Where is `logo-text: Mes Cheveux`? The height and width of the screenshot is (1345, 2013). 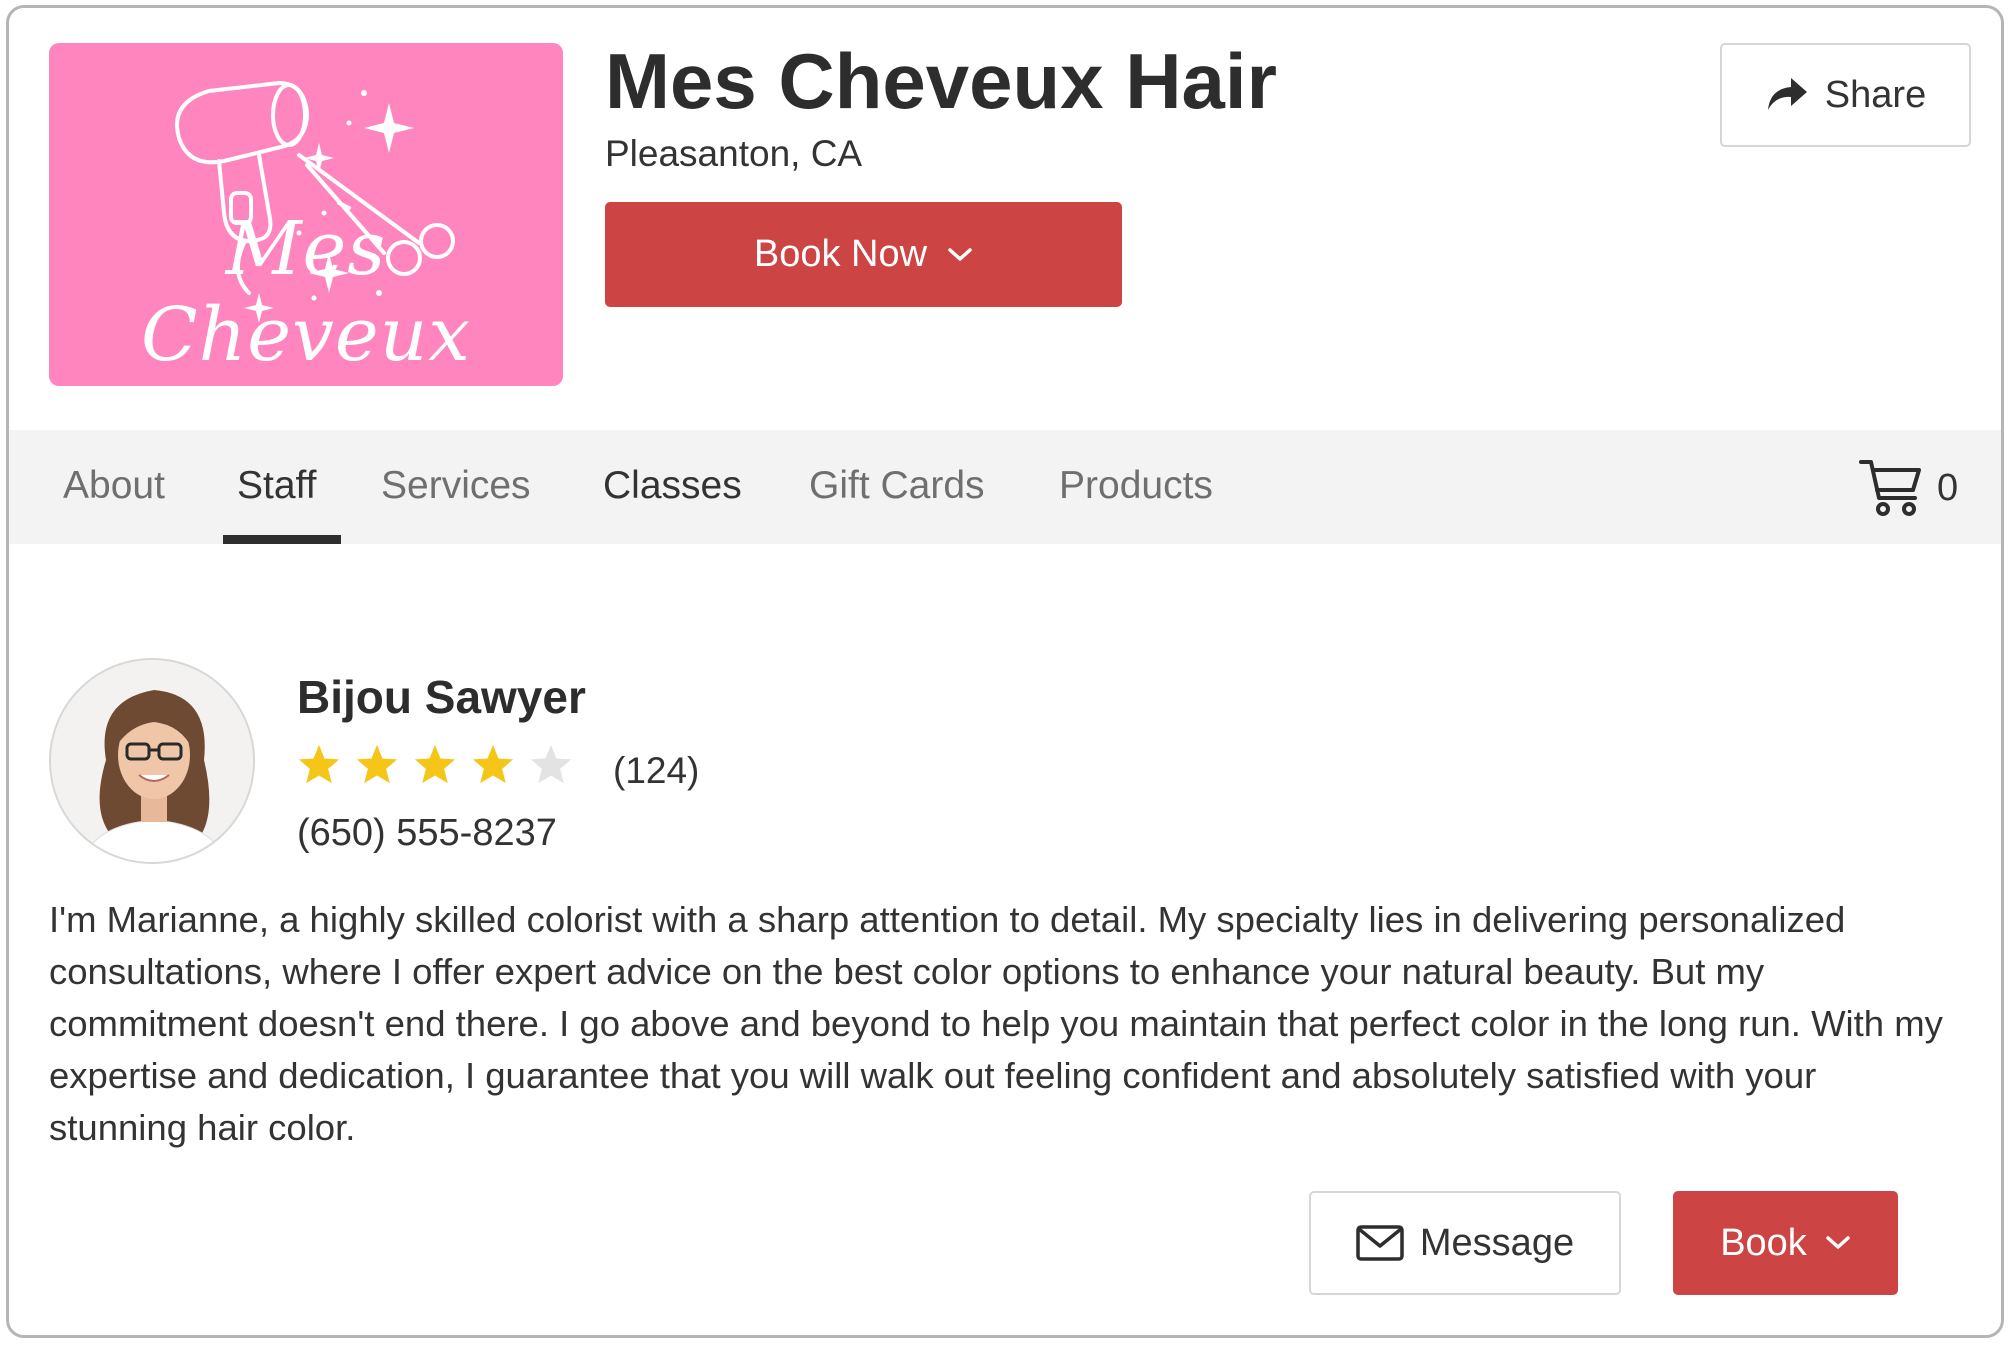
logo-text: Mes Cheveux is located at coordinates (306, 292).